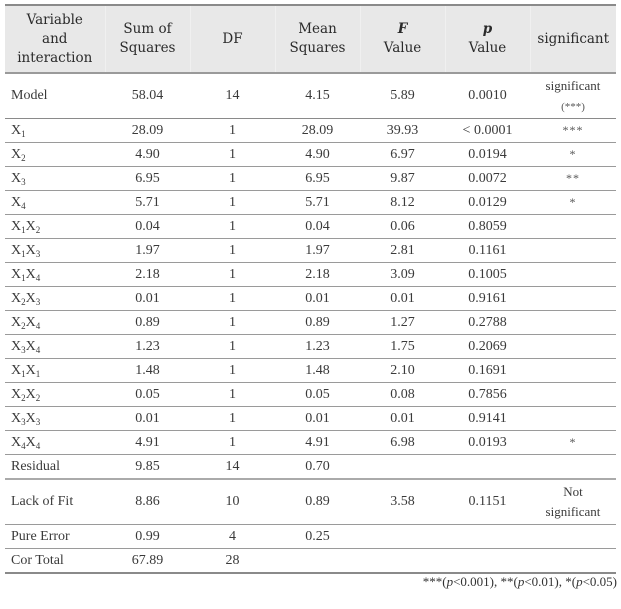 Image resolution: width=621 pixels, height=609 pixels. What do you see at coordinates (402, 130) in the screenshot?
I see `cell-f-value: 39.93` at bounding box center [402, 130].